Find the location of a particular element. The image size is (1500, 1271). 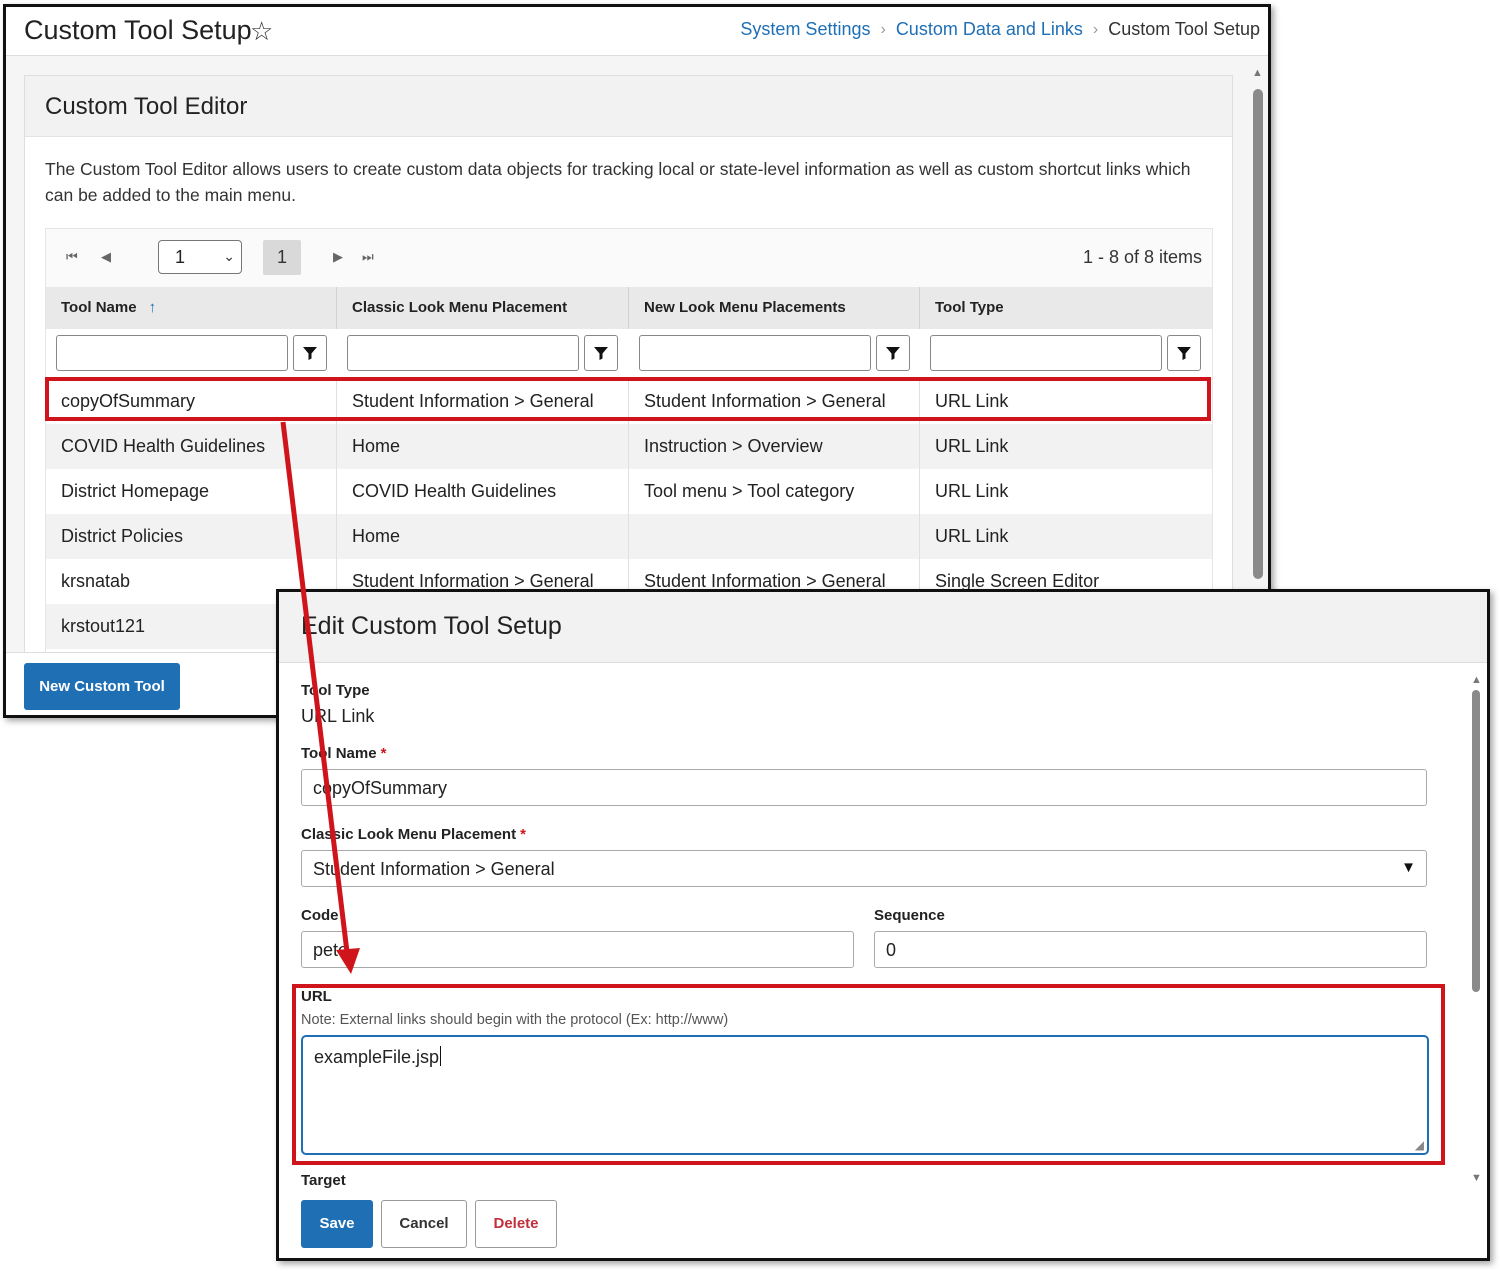

current-page-button: 1 is located at coordinates (282, 257).